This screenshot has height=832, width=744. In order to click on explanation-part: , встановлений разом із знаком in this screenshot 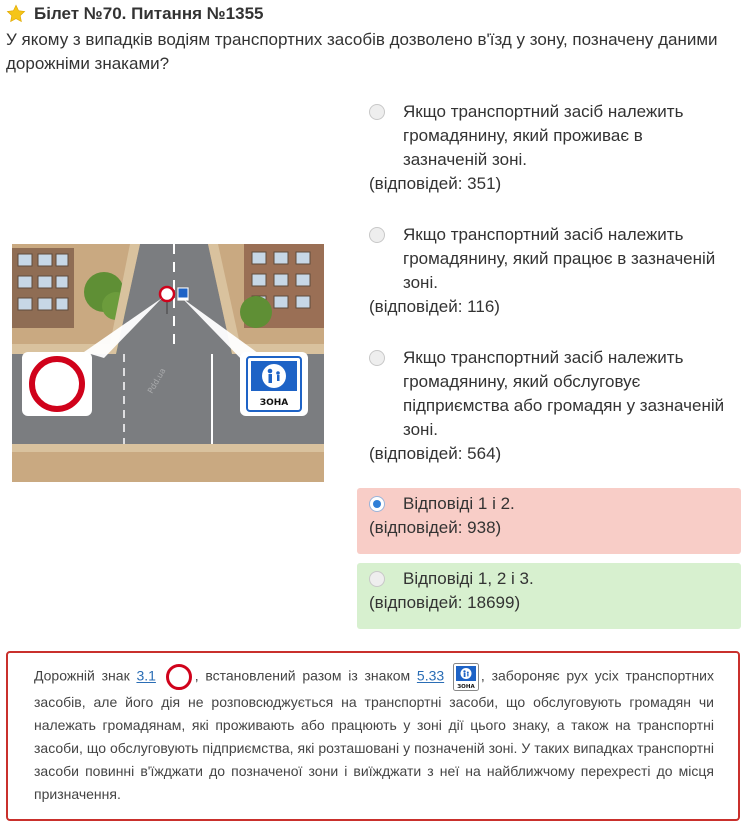, I will do `click(305, 675)`.